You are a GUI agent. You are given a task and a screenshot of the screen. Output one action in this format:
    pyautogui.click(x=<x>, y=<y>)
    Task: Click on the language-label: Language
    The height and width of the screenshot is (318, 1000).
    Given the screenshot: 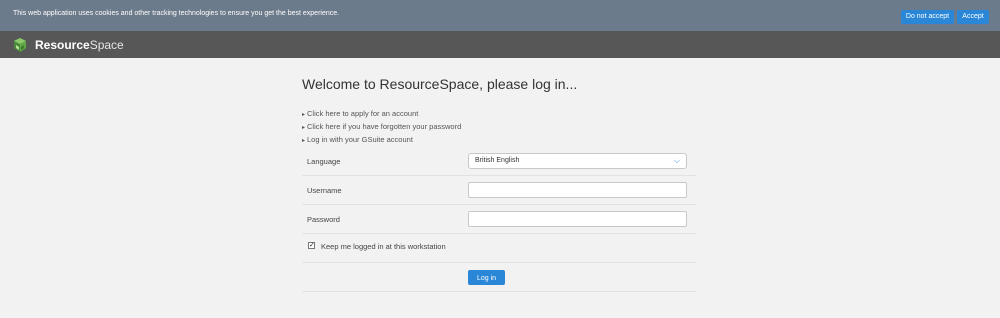 What is the action you would take?
    pyautogui.click(x=324, y=161)
    